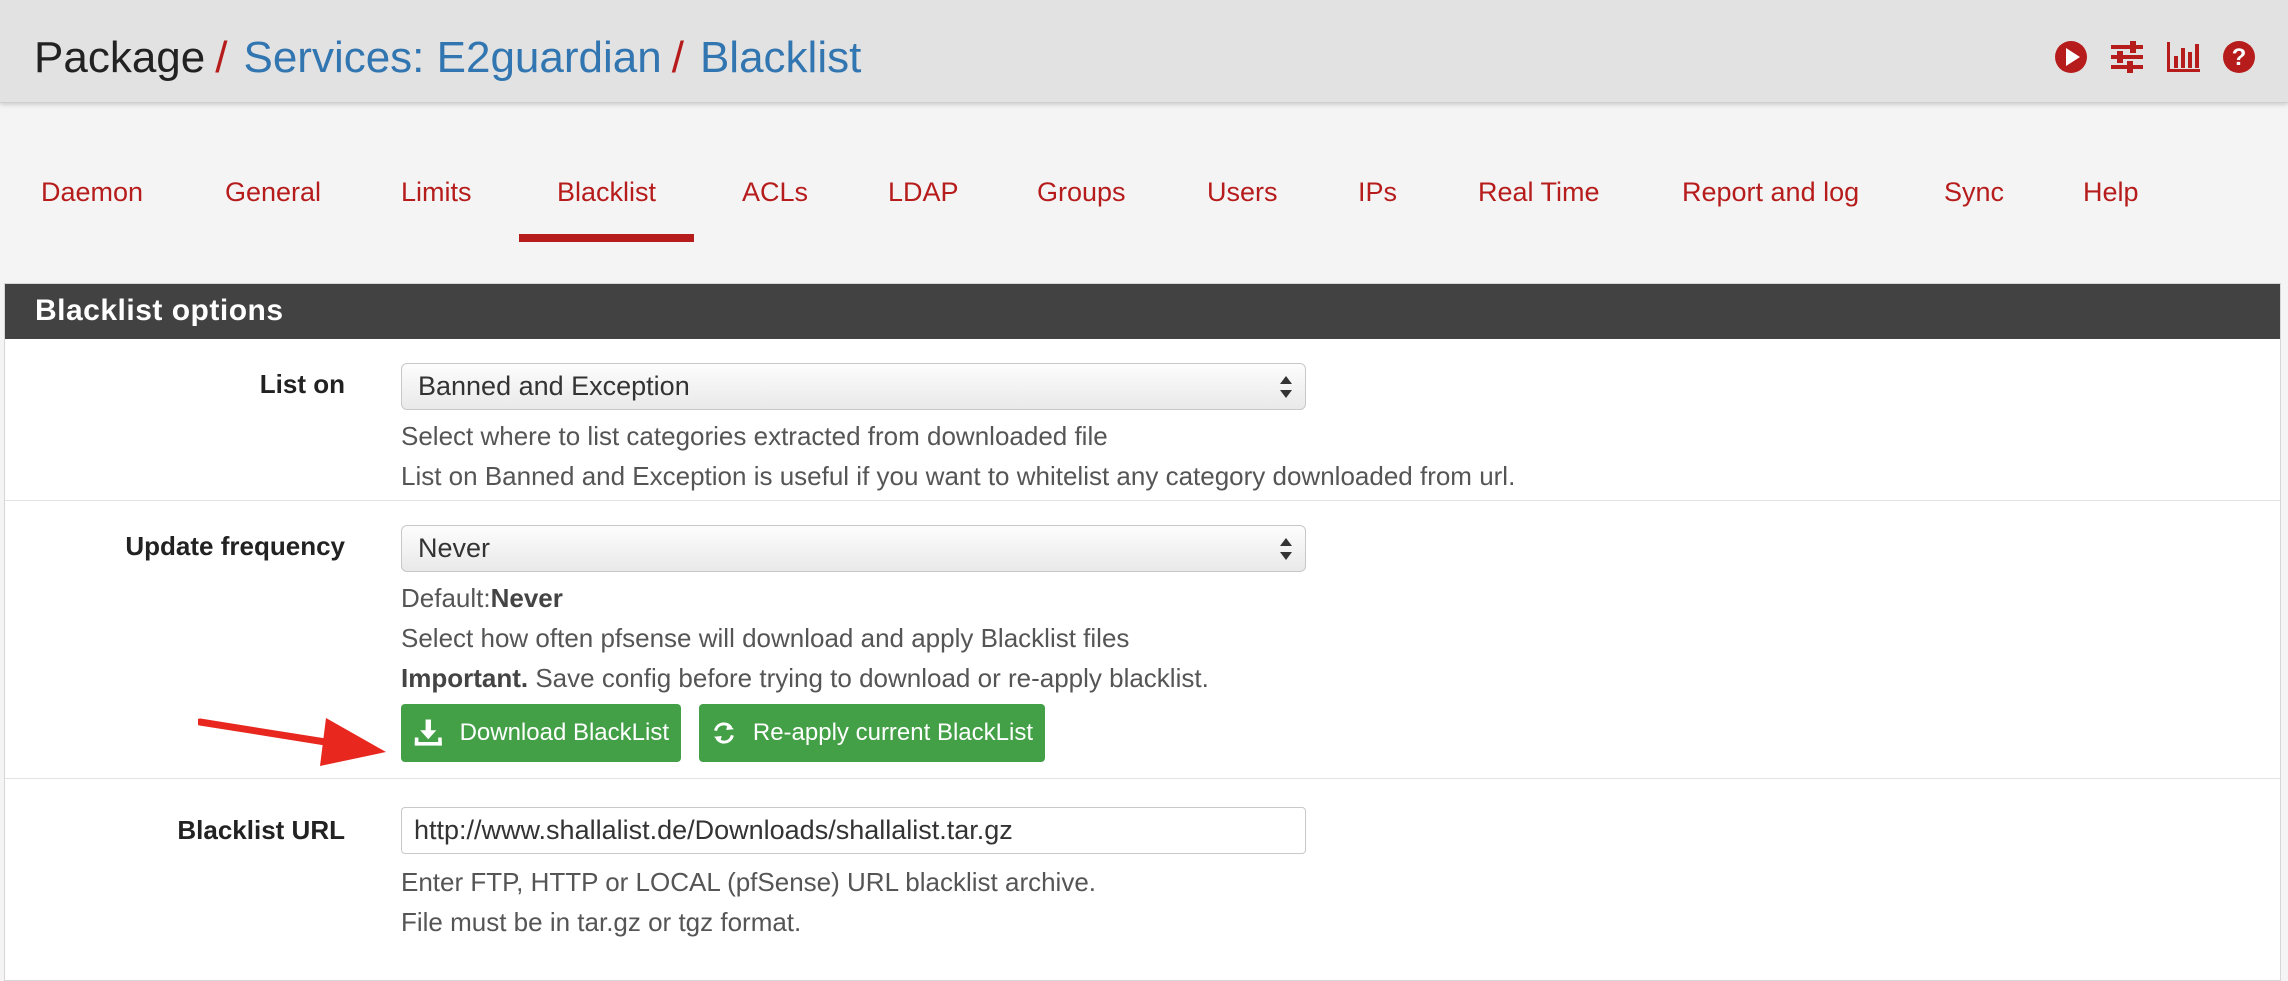 This screenshot has height=981, width=2288. I want to click on tab-report-and-log: Report and log, so click(1770, 206).